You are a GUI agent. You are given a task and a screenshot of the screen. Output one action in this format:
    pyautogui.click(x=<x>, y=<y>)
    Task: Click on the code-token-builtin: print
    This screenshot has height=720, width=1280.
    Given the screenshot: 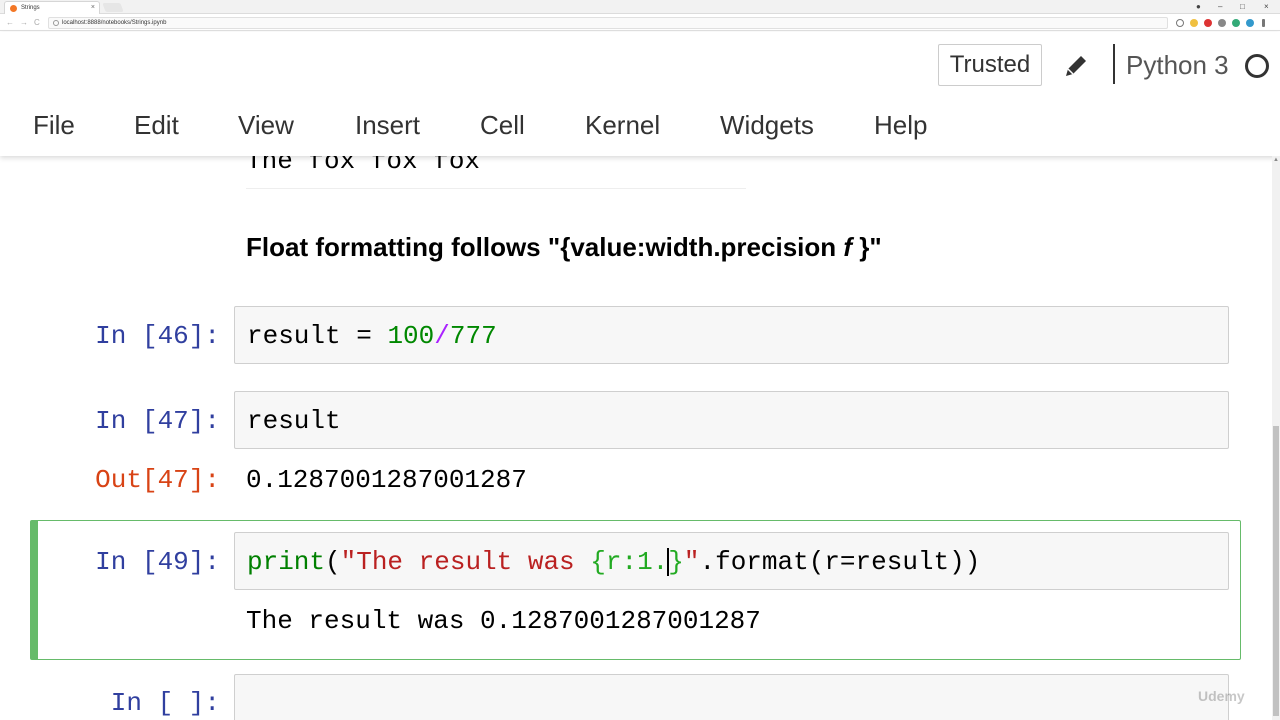 What is the action you would take?
    pyautogui.click(x=286, y=562)
    